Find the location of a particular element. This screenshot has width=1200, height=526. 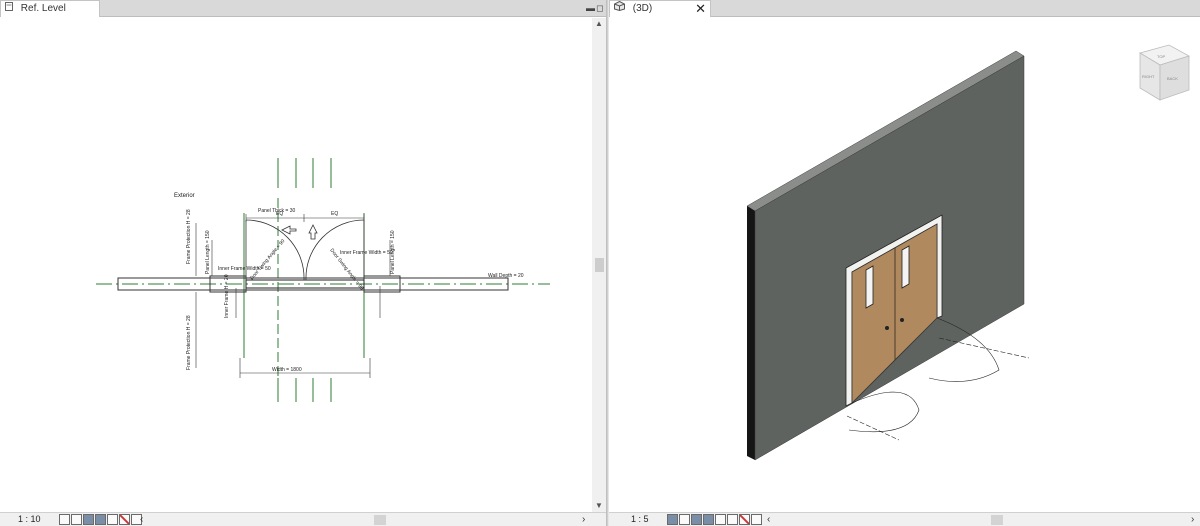

view-scale-3d: 1 : 5 is located at coordinates (640, 519).